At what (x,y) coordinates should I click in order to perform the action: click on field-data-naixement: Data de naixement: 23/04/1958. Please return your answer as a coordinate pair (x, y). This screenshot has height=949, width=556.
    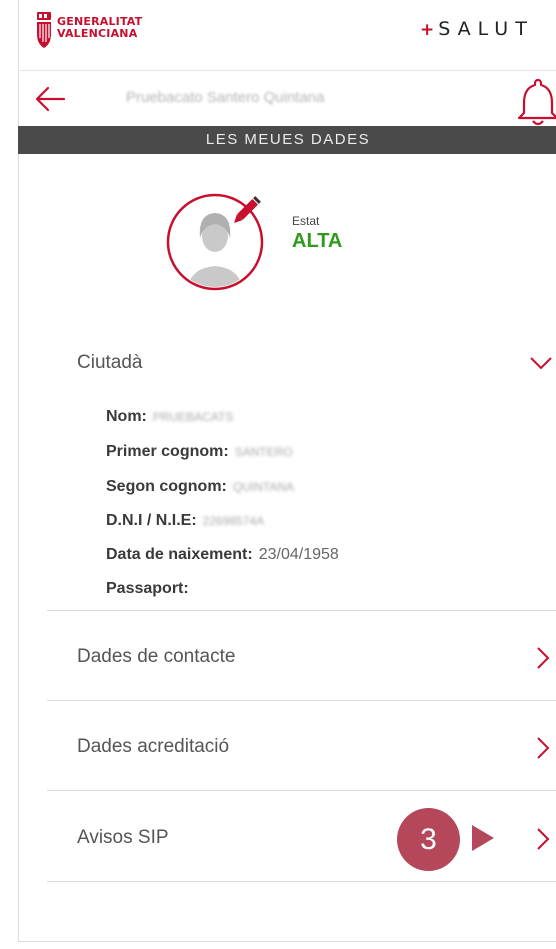
    Looking at the image, I should click on (222, 555).